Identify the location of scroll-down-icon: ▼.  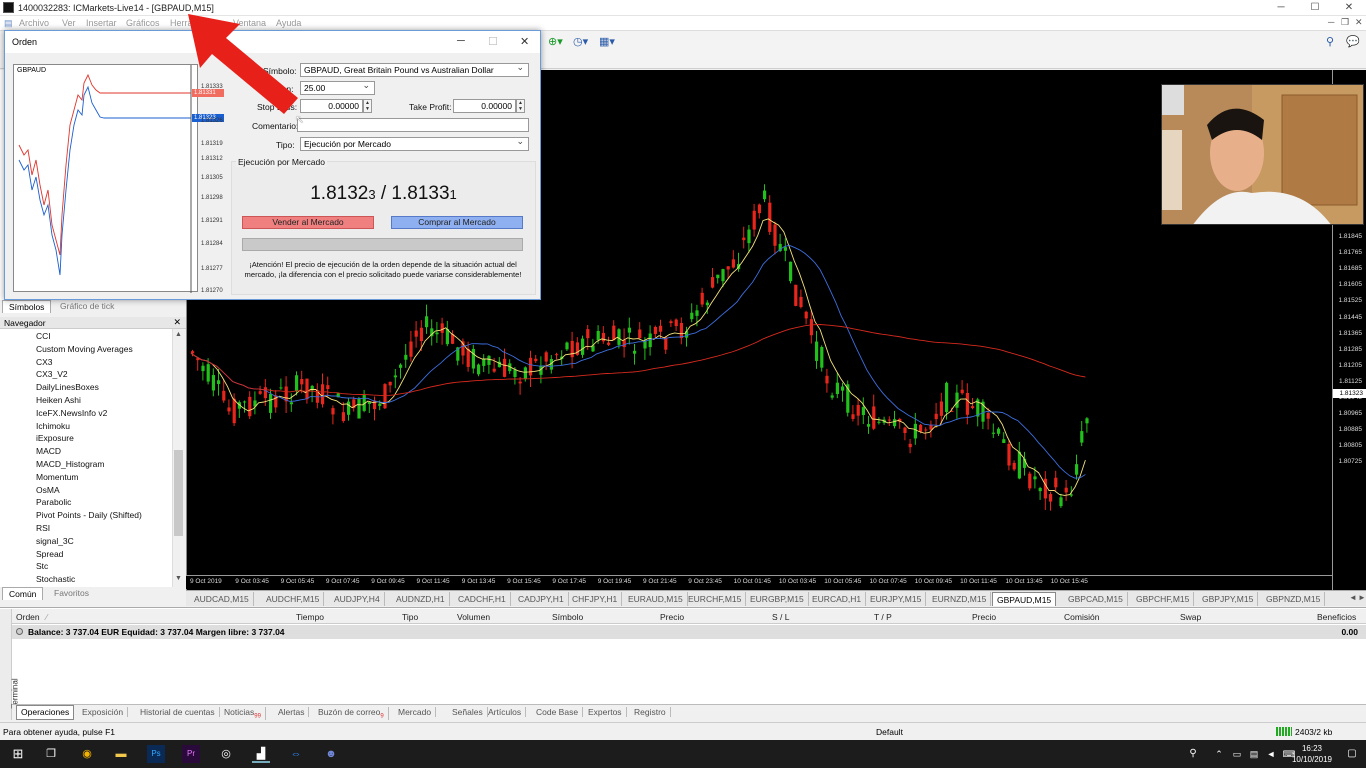
(178, 578).